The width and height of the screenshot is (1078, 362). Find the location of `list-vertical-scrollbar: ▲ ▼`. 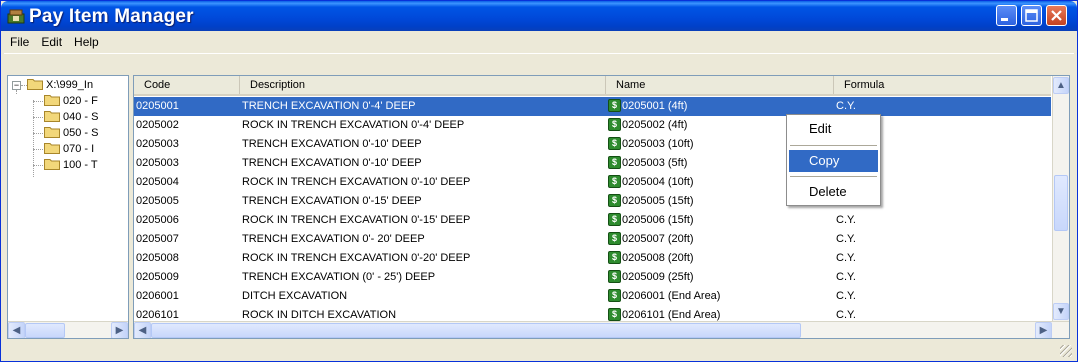

list-vertical-scrollbar: ▲ ▼ is located at coordinates (1060, 198).